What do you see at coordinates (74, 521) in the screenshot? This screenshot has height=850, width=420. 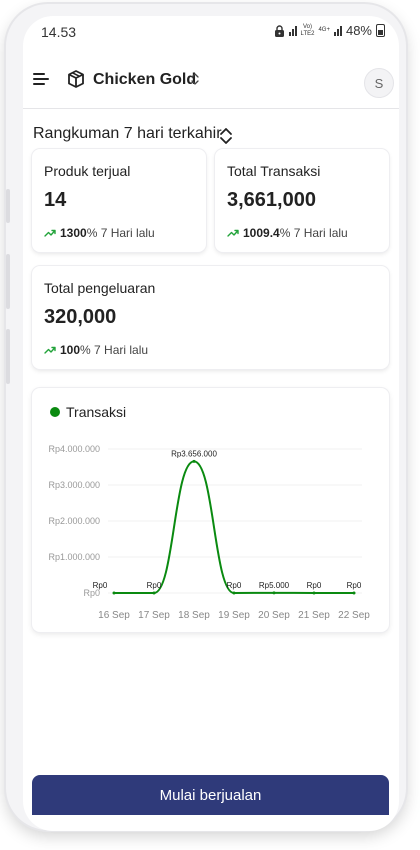 I see `y-tick-label: Rp2.000.000` at bounding box center [74, 521].